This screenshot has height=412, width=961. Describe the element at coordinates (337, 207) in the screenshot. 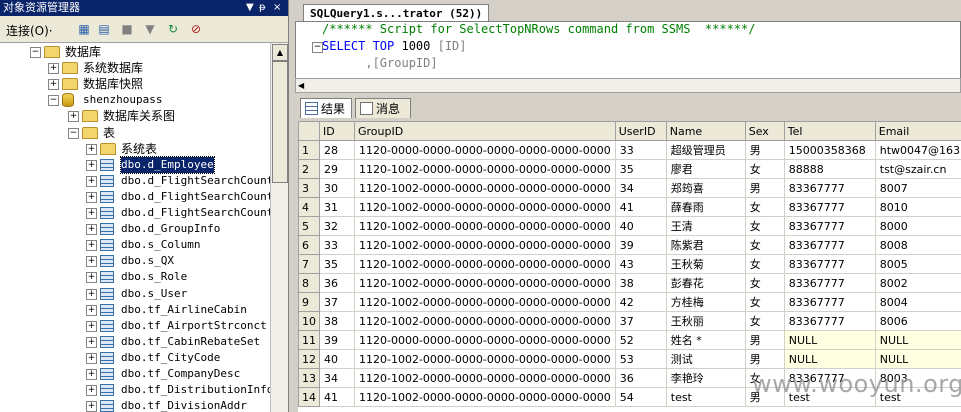

I see `table-cell: 31` at that location.